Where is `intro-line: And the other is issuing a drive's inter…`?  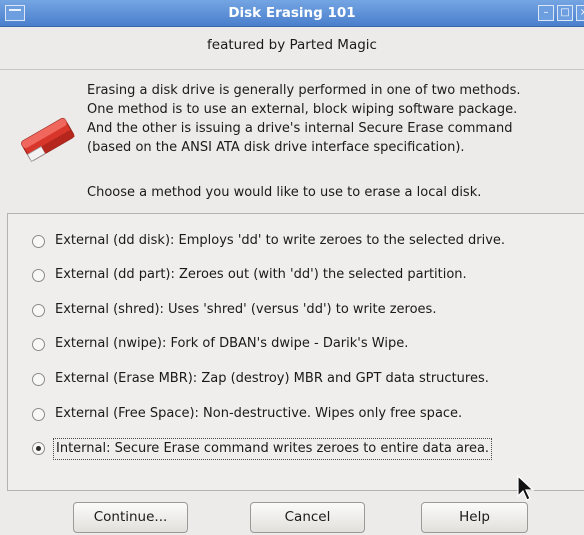
intro-line: And the other is issuing a drive's inter… is located at coordinates (300, 128).